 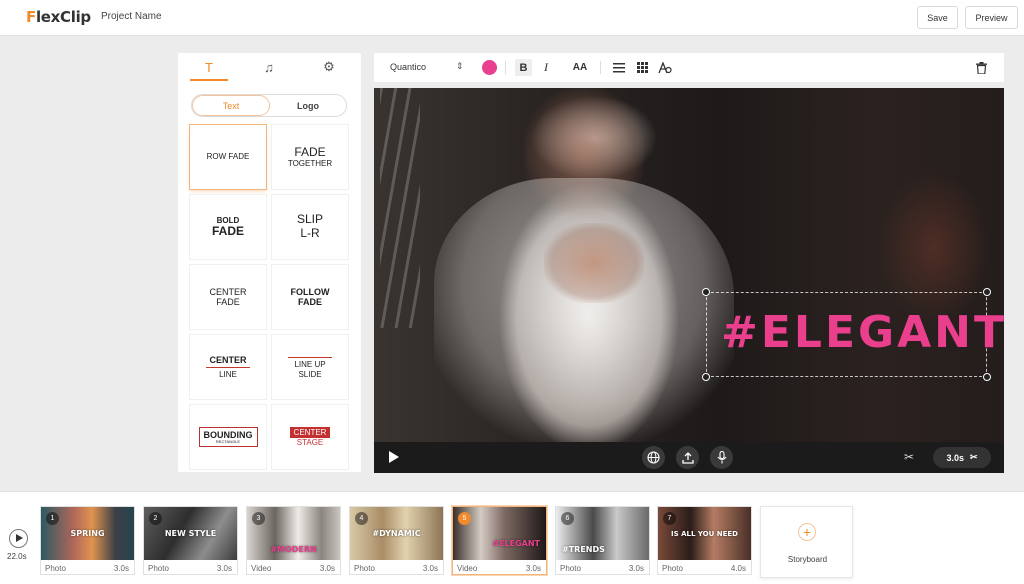 I want to click on text-color-swatch, so click(x=489, y=67).